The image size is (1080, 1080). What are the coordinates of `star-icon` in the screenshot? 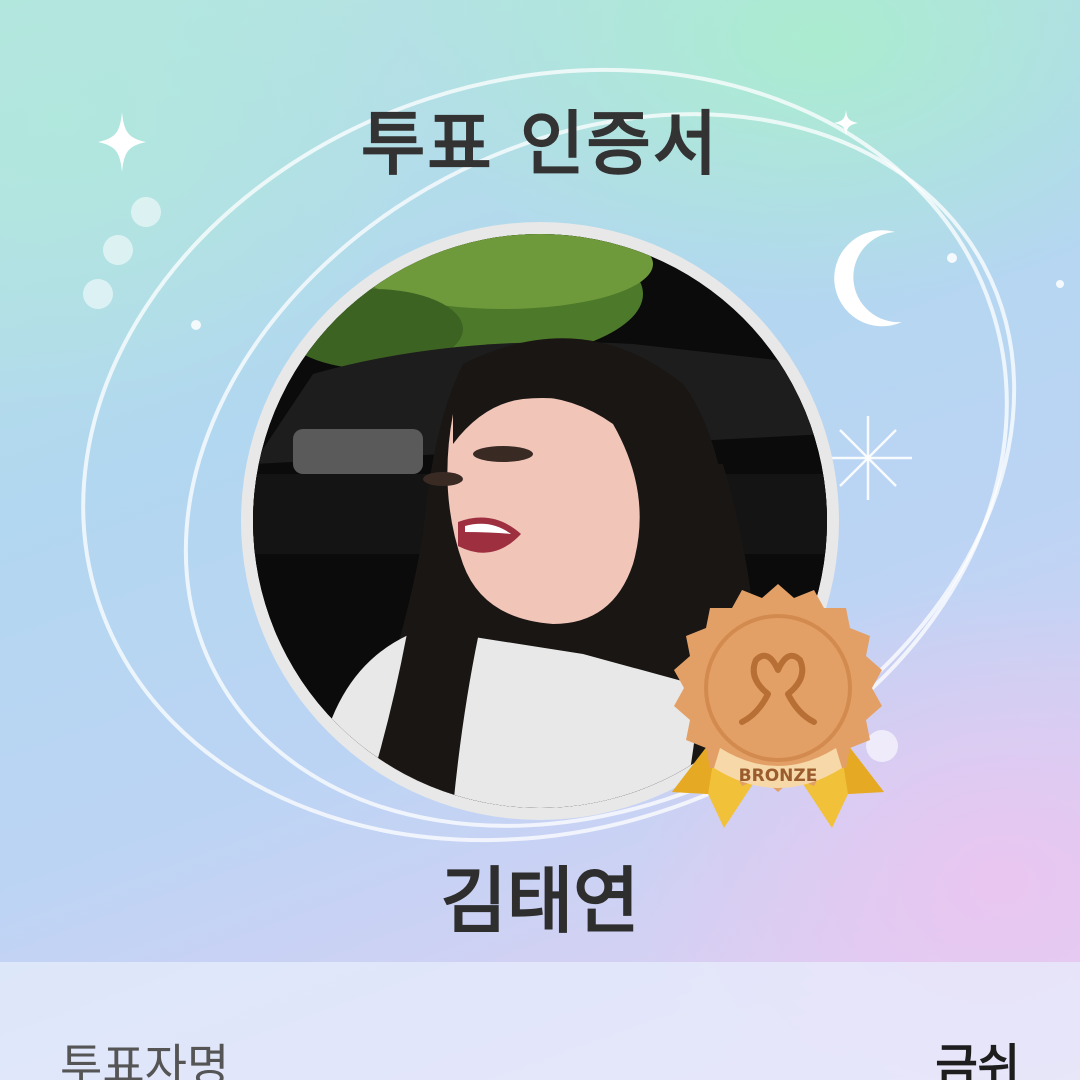 It's located at (869, 458).